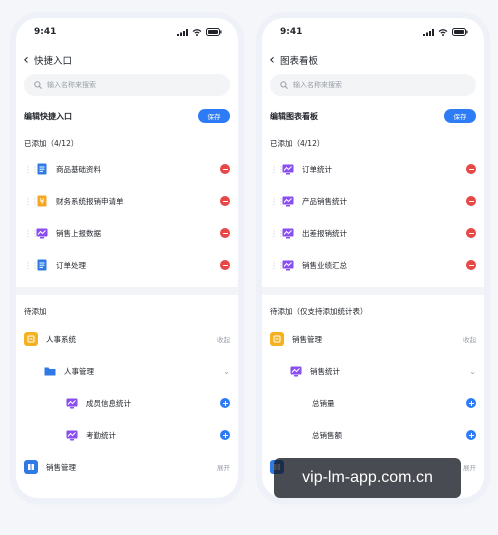 This screenshot has width=498, height=535. Describe the element at coordinates (324, 265) in the screenshot. I see `added-item-label: 销售业绩汇总` at that location.